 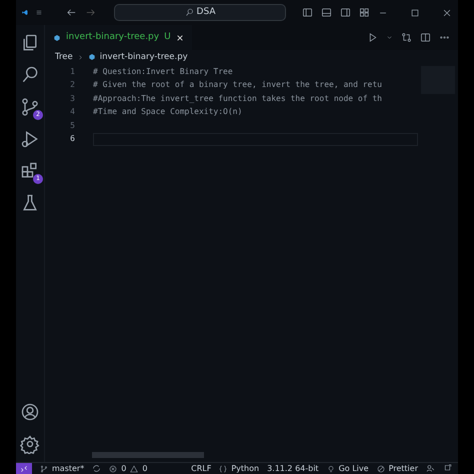 What do you see at coordinates (237, 98) in the screenshot?
I see `code-comment: #Approach:The invert_tree function takes the root node of th` at bounding box center [237, 98].